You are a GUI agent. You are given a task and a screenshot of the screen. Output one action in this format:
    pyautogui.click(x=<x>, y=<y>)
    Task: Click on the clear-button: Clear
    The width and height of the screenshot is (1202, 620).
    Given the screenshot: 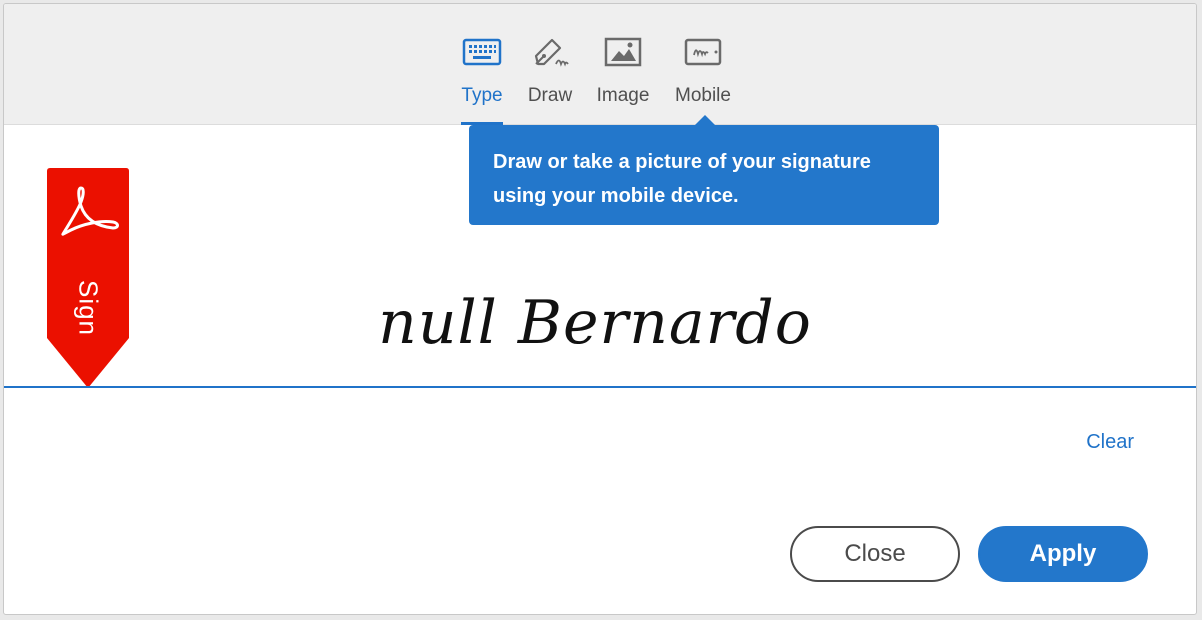 What is the action you would take?
    pyautogui.click(x=1110, y=442)
    